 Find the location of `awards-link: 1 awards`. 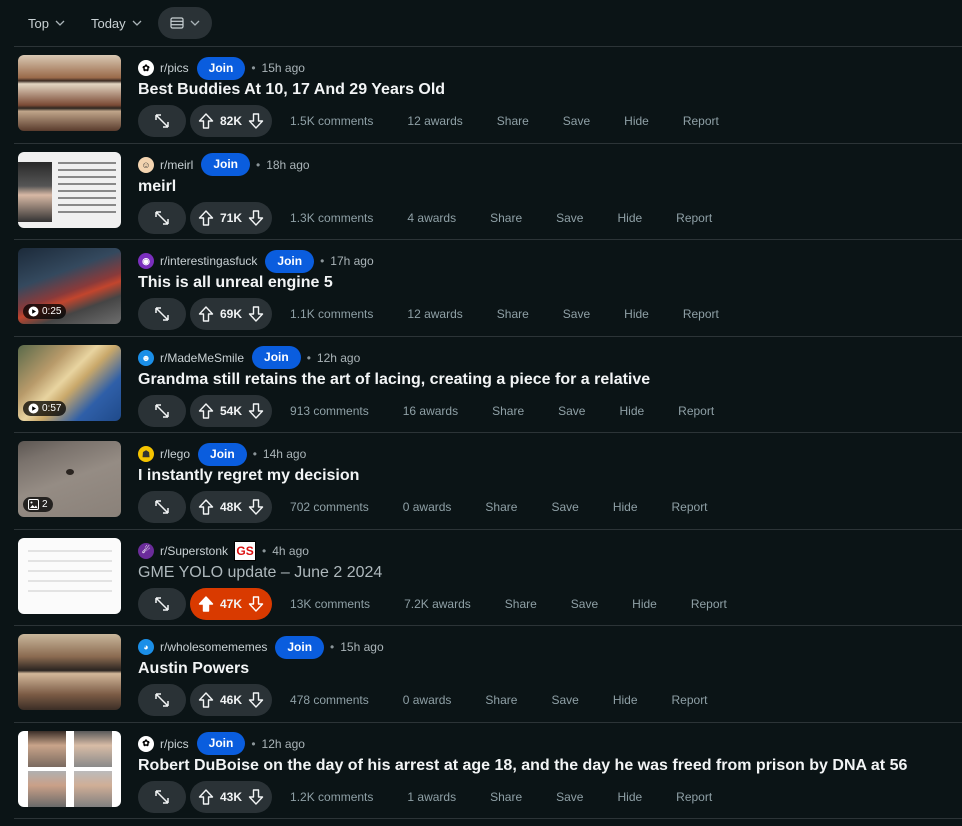

awards-link: 1 awards is located at coordinates (431, 797).